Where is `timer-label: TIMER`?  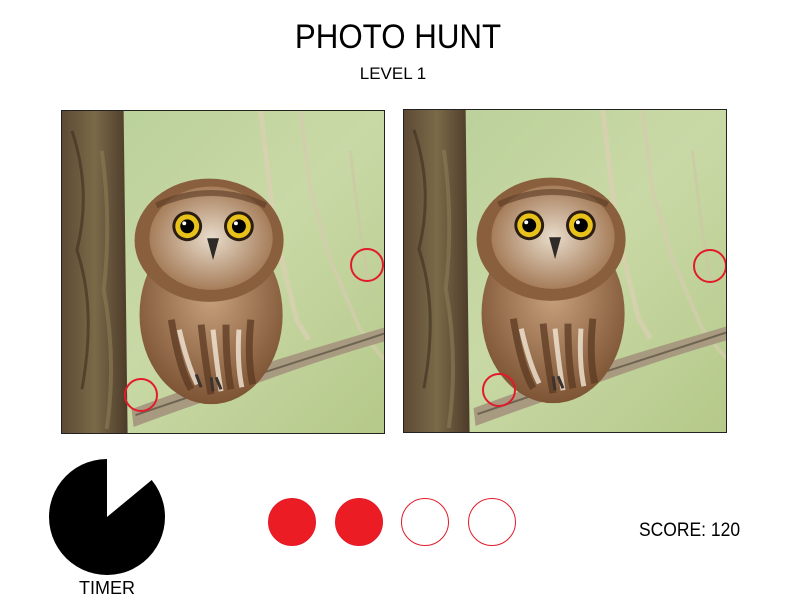
timer-label: TIMER is located at coordinates (107, 588).